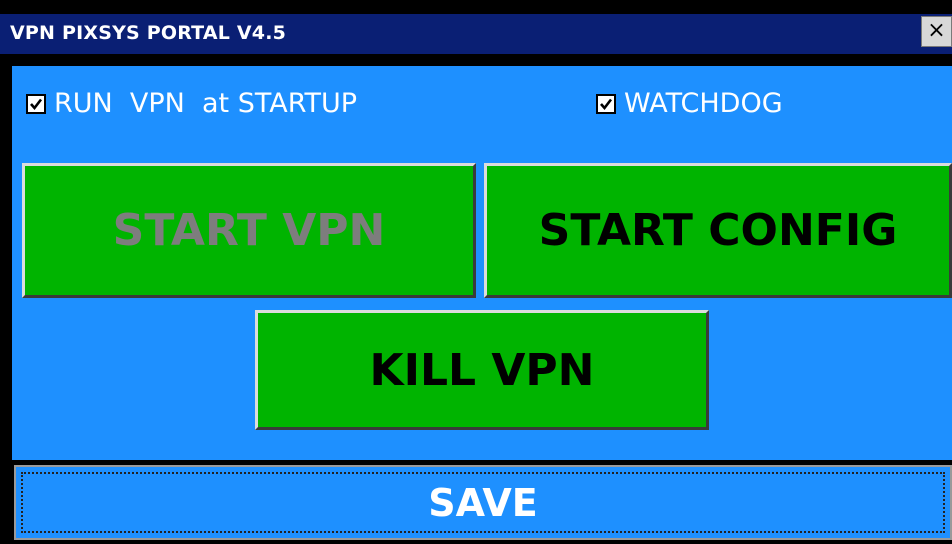  I want to click on run-at-startup-checkbox, so click(36, 103).